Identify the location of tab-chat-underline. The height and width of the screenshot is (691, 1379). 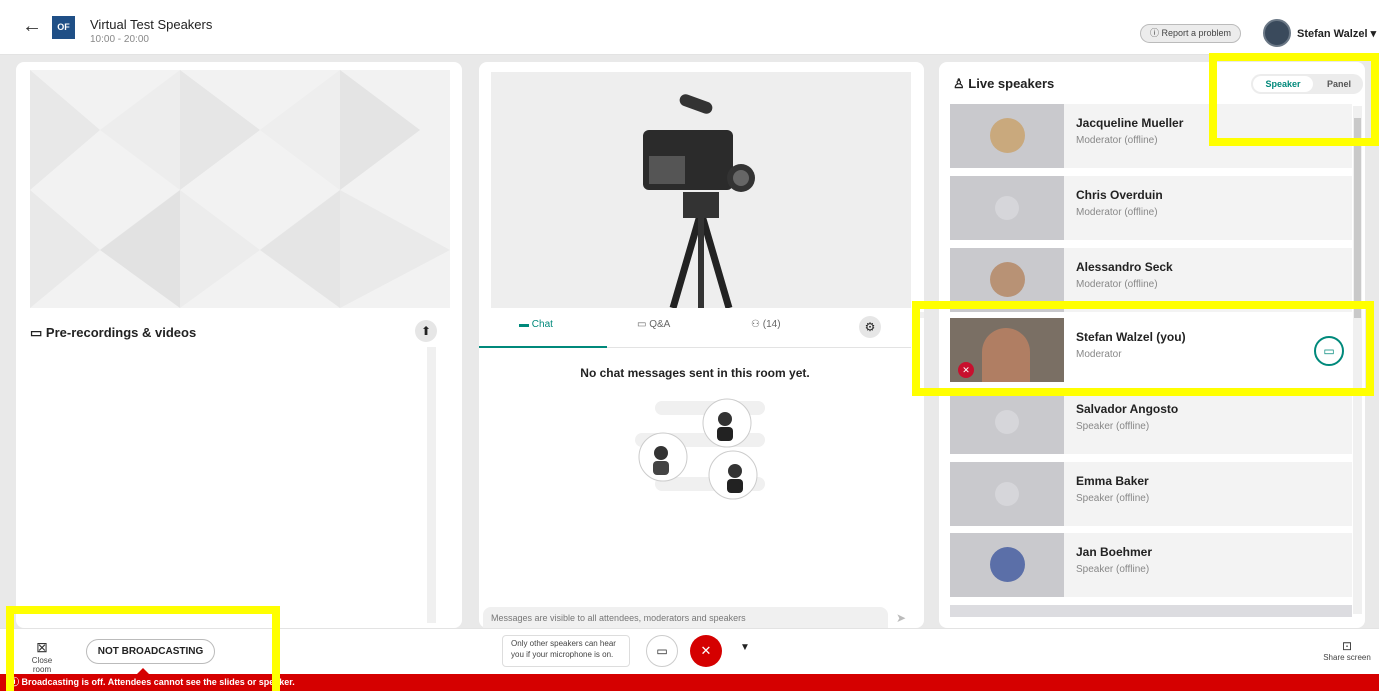
(543, 347).